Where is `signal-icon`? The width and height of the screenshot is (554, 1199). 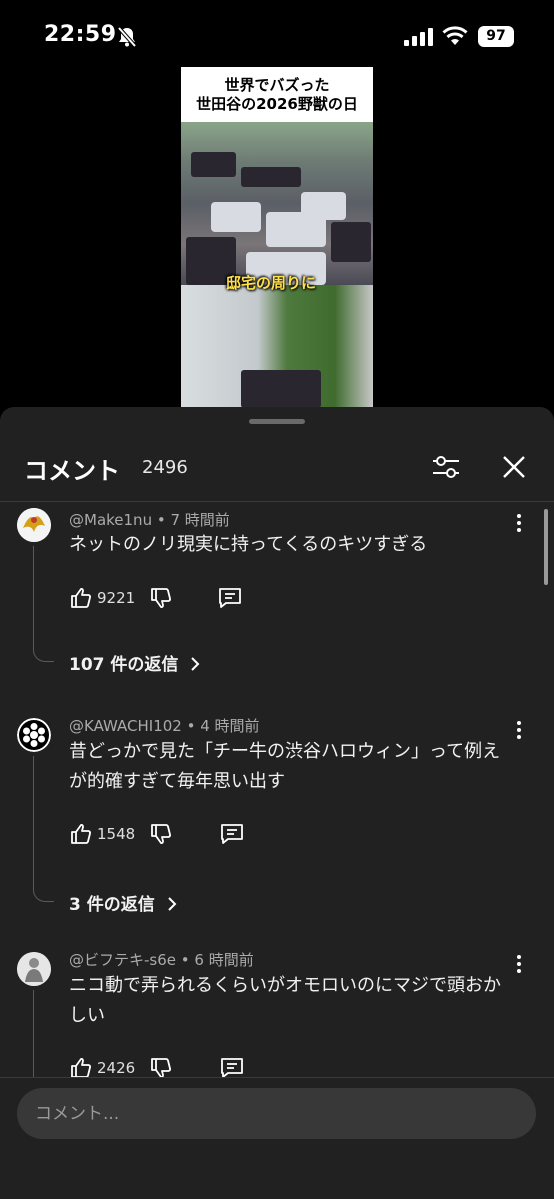
signal-icon is located at coordinates (419, 39).